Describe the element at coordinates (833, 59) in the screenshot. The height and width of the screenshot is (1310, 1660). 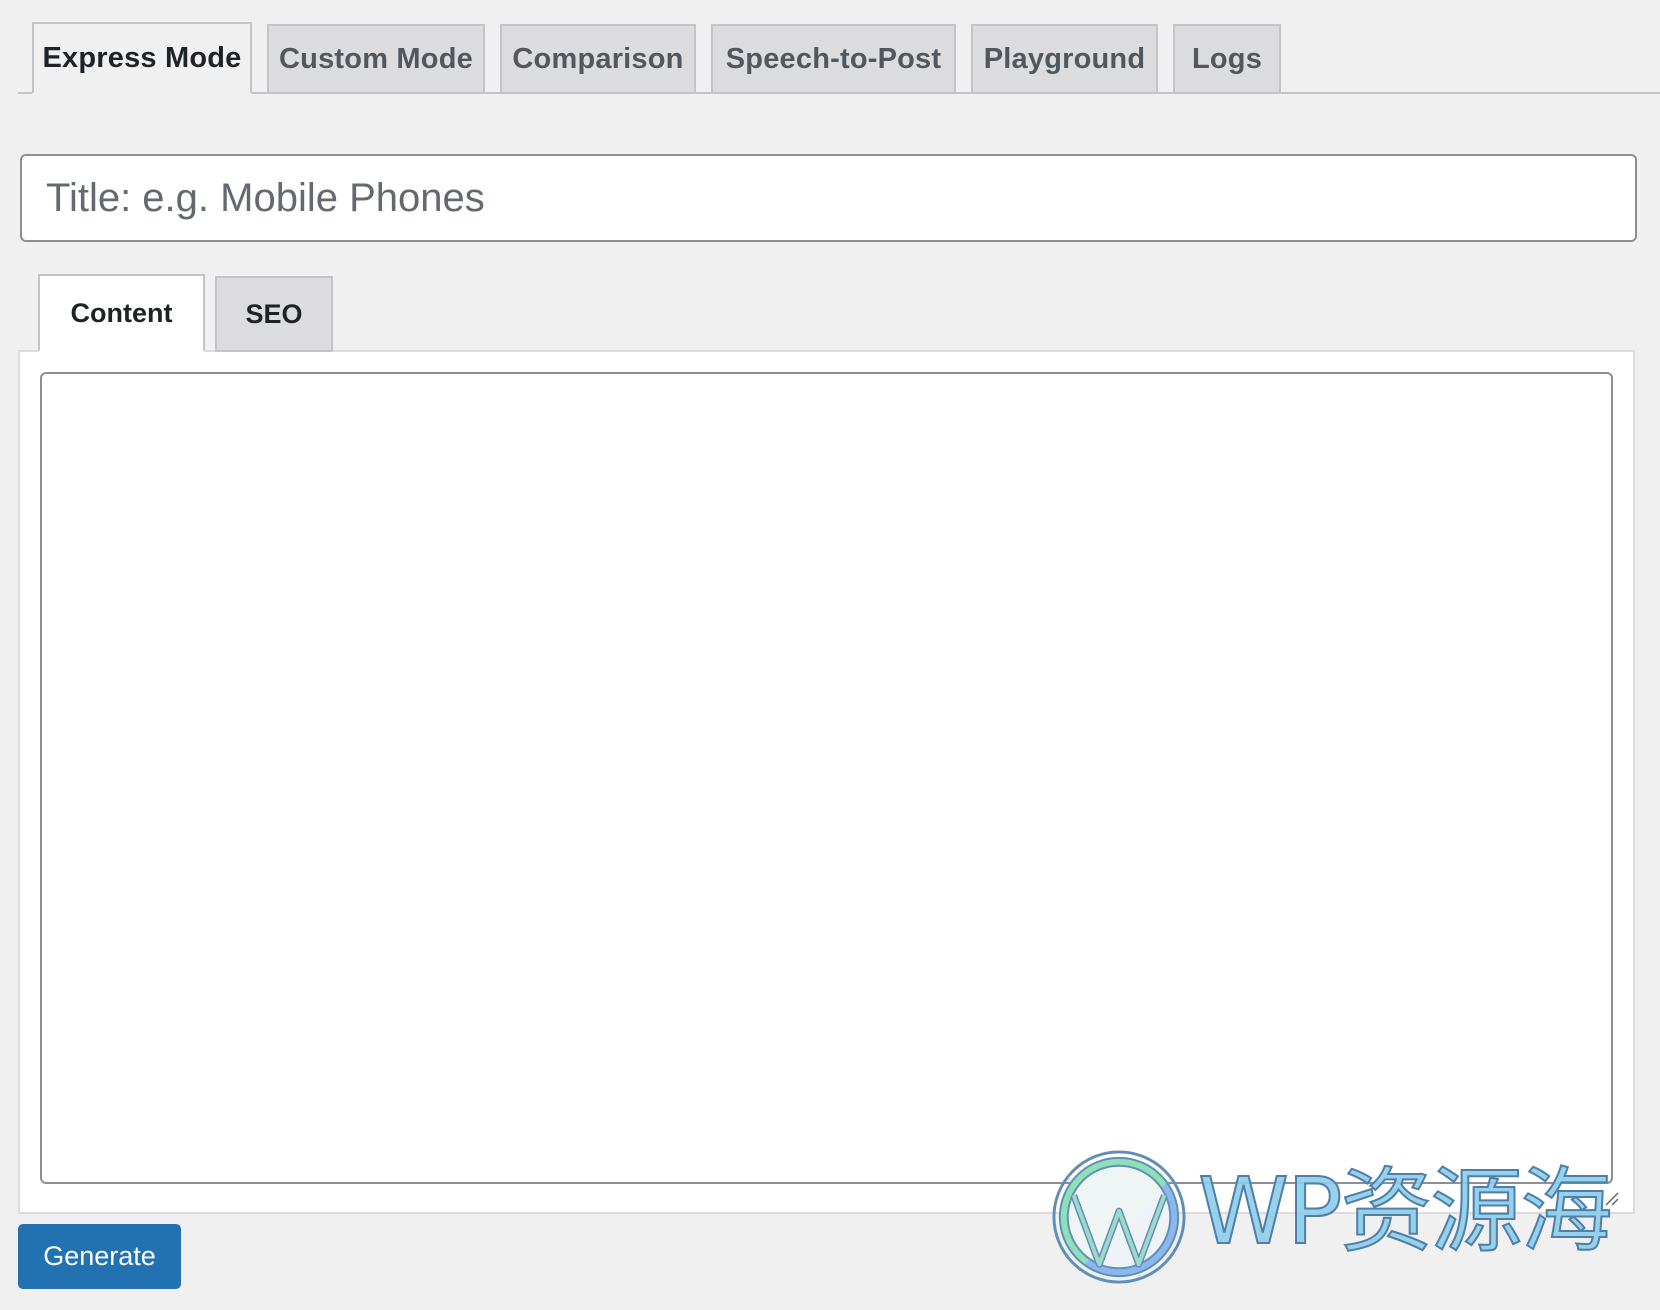
I see `tab-speech-to-post: Speech-to-Post` at that location.